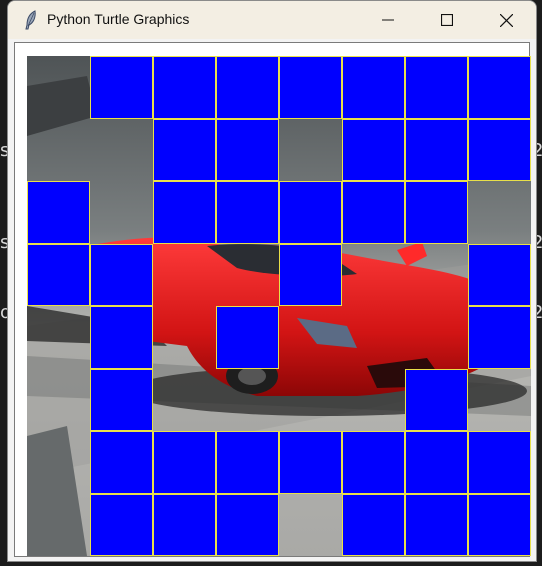 This screenshot has width=542, height=566. I want to click on close-button, so click(506, 20).